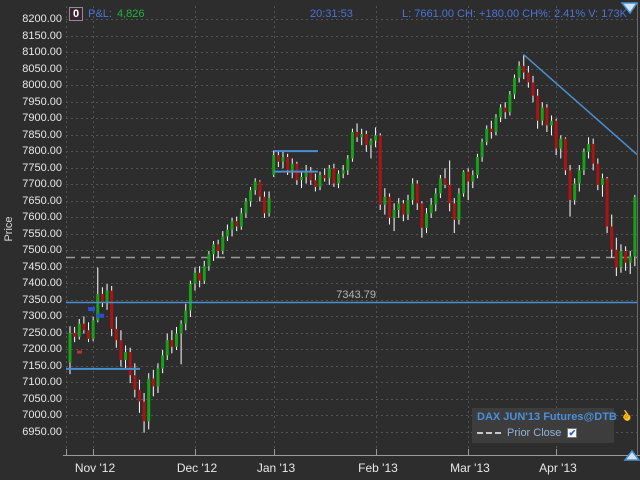 The image size is (640, 480). What do you see at coordinates (42, 432) in the screenshot?
I see `y-axis-label: 6950.00` at bounding box center [42, 432].